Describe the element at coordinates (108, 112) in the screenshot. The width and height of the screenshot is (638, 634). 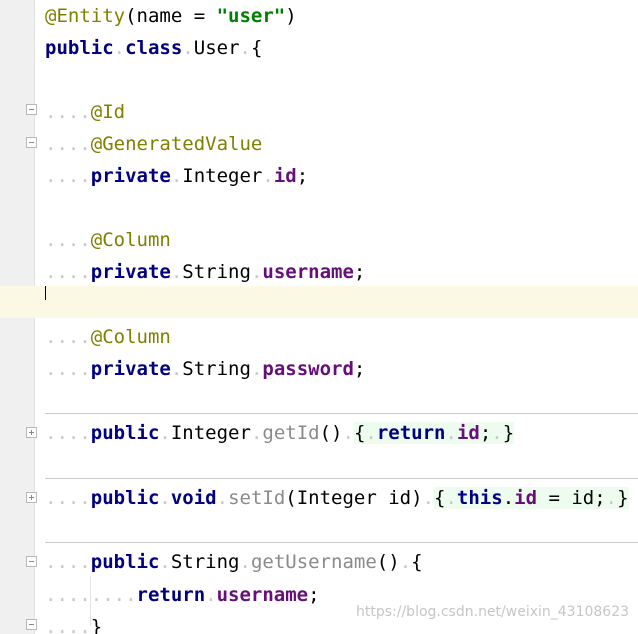
I see `annotation-token: @Id` at that location.